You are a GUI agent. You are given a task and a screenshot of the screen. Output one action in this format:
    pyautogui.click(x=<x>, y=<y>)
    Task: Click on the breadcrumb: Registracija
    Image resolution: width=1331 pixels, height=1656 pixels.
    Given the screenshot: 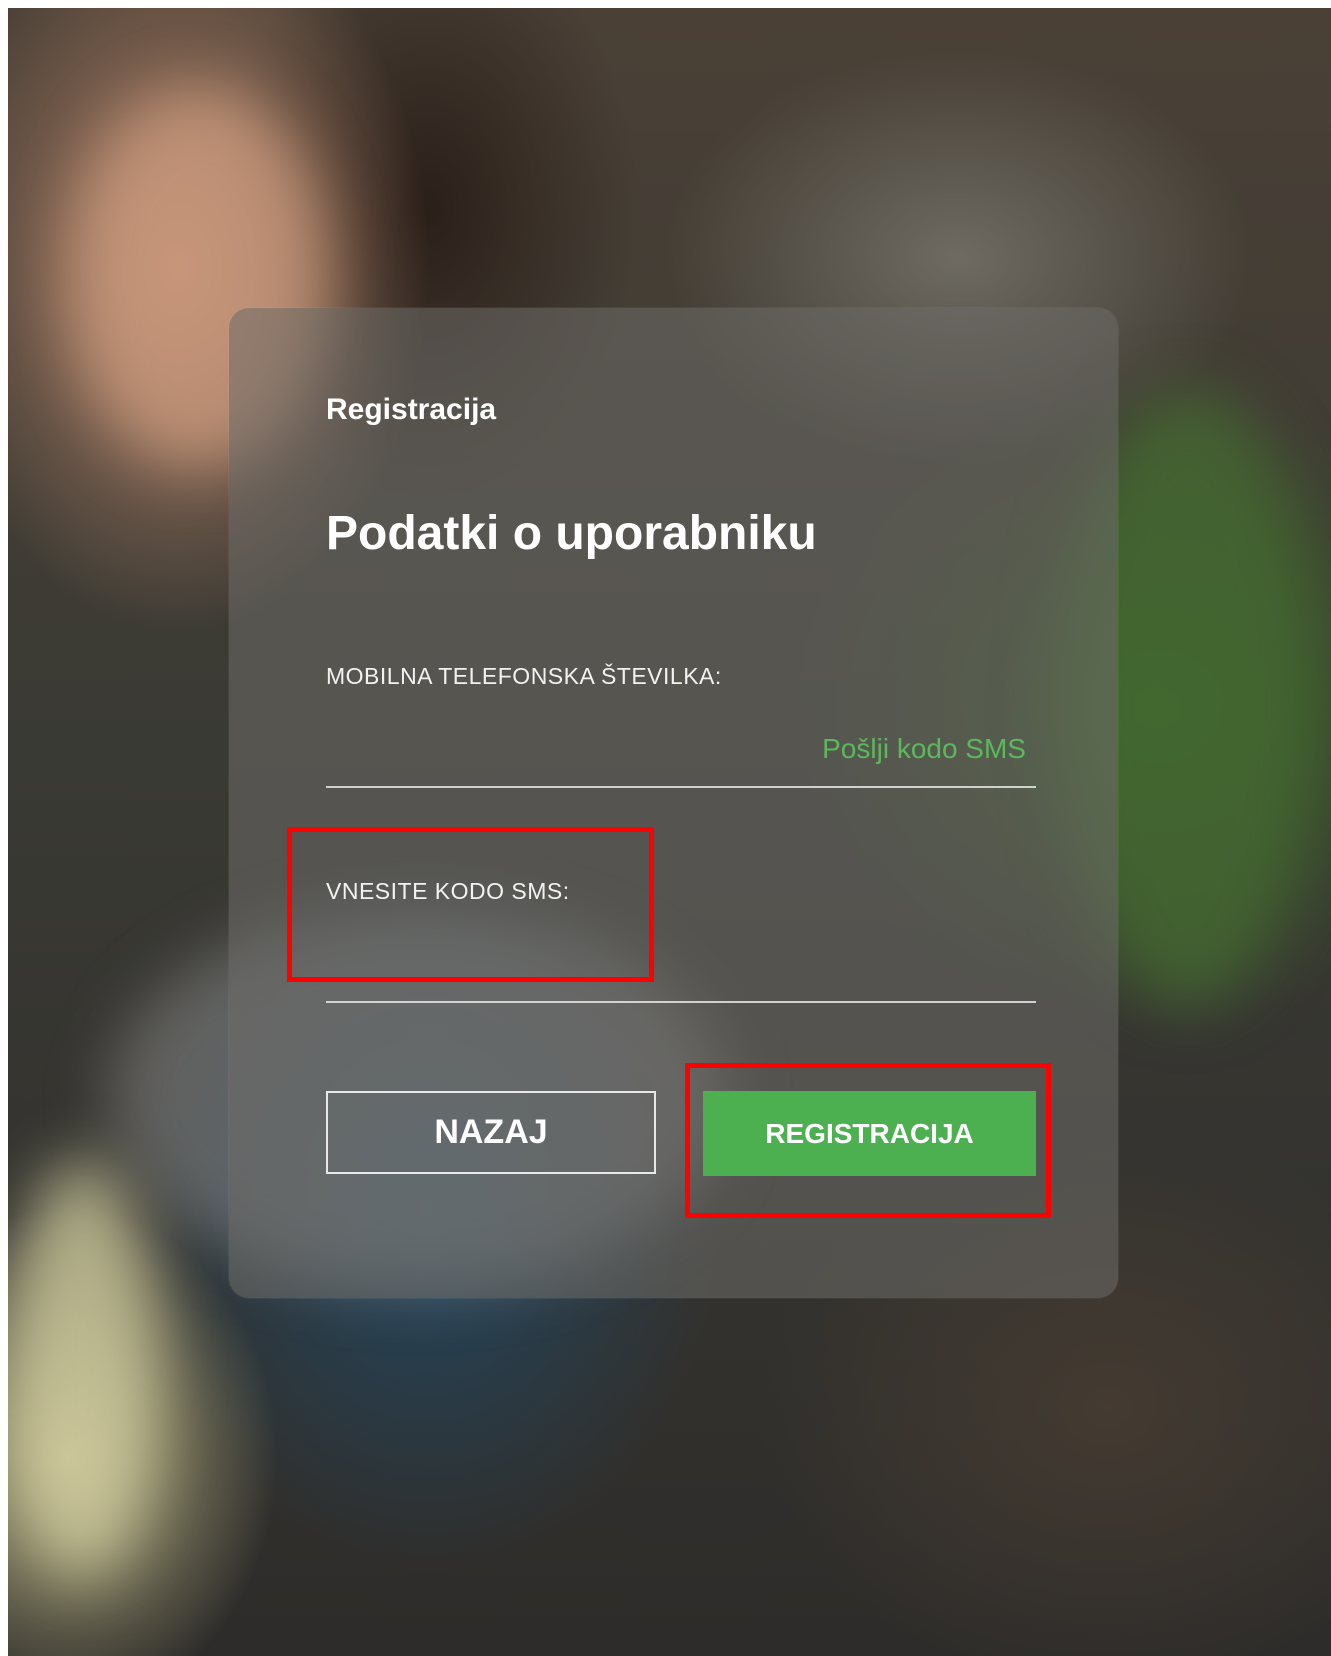 What is the action you would take?
    pyautogui.click(x=411, y=409)
    